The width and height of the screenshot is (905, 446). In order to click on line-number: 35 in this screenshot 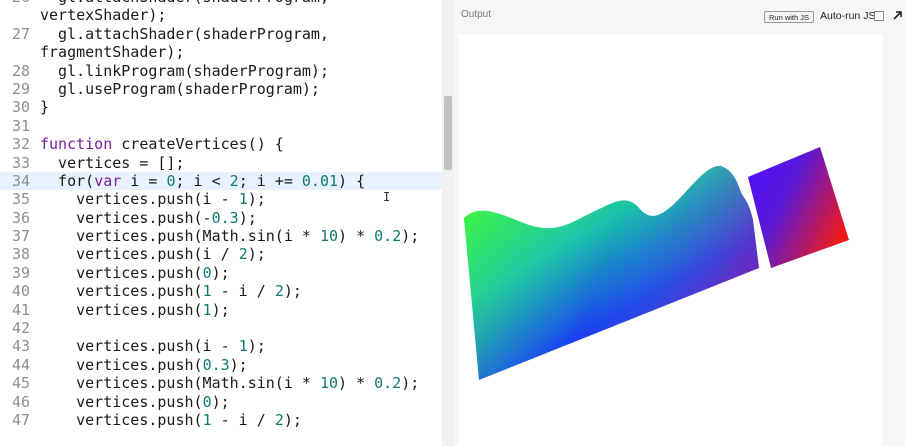, I will do `click(20, 199)`.